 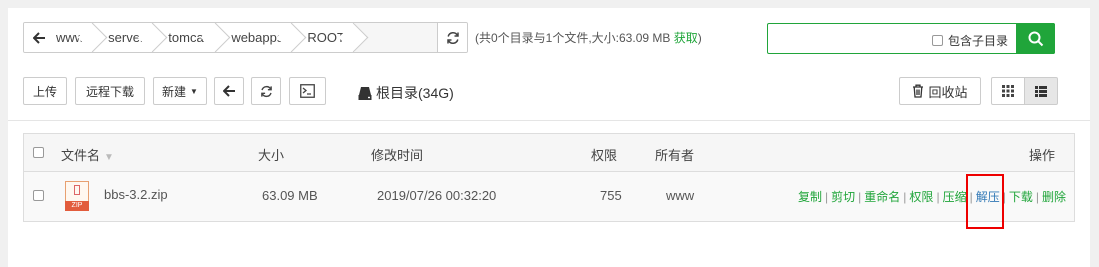 I want to click on file-perm: 755, so click(x=611, y=195).